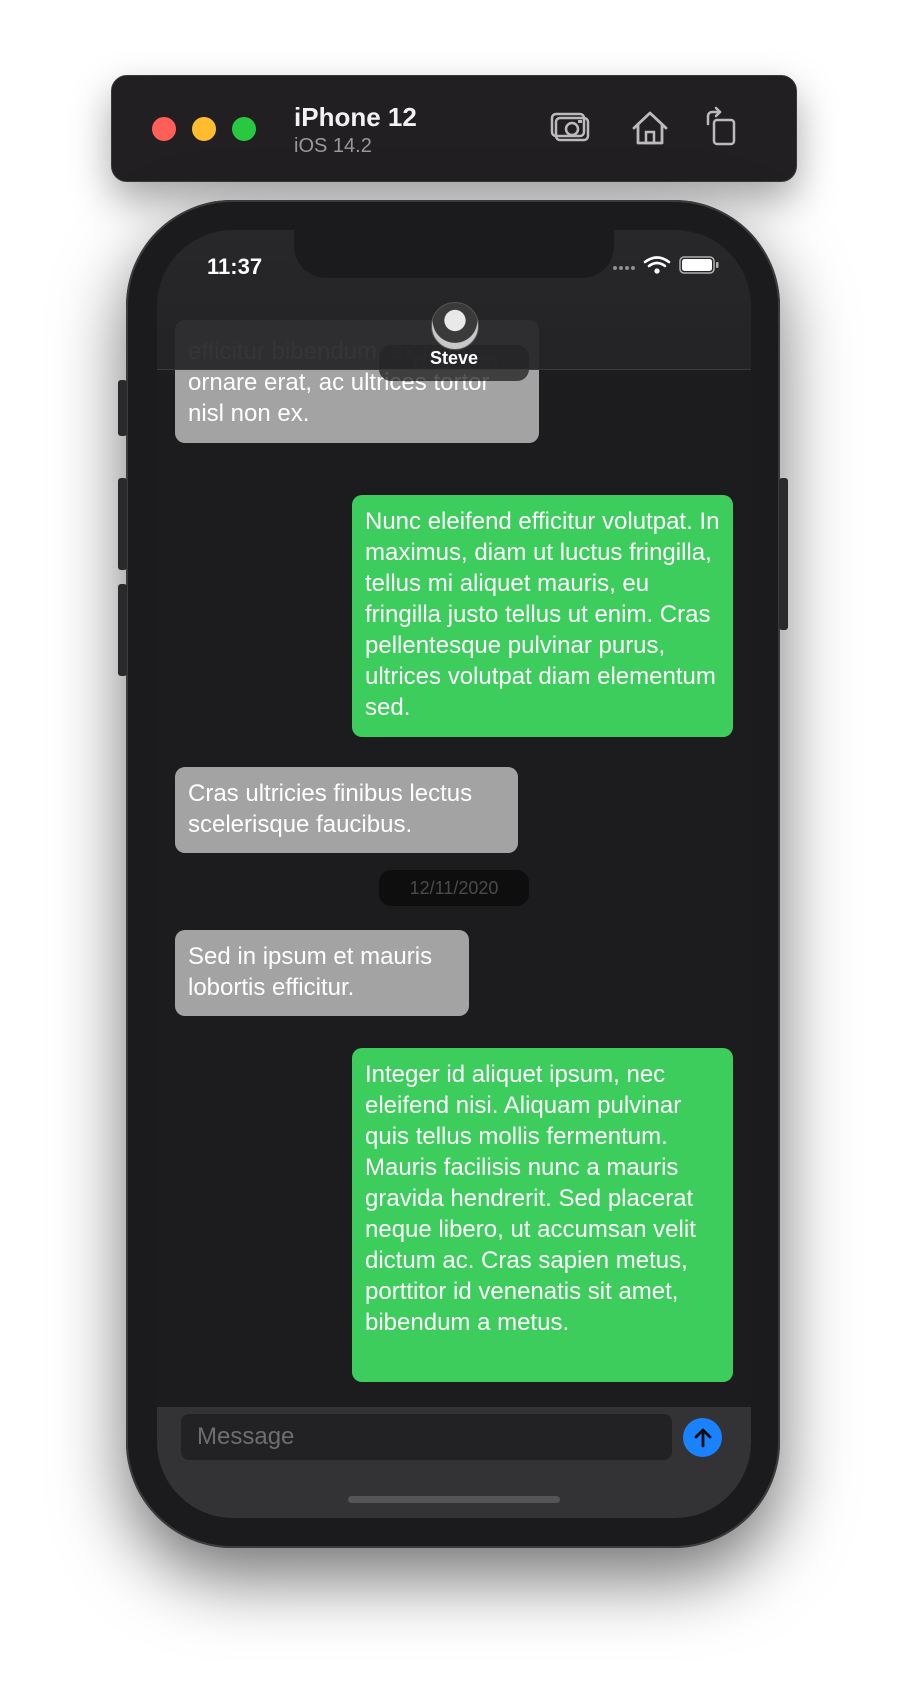 The height and width of the screenshot is (1698, 908). Describe the element at coordinates (235, 266) in the screenshot. I see `status-time: 11:37` at that location.